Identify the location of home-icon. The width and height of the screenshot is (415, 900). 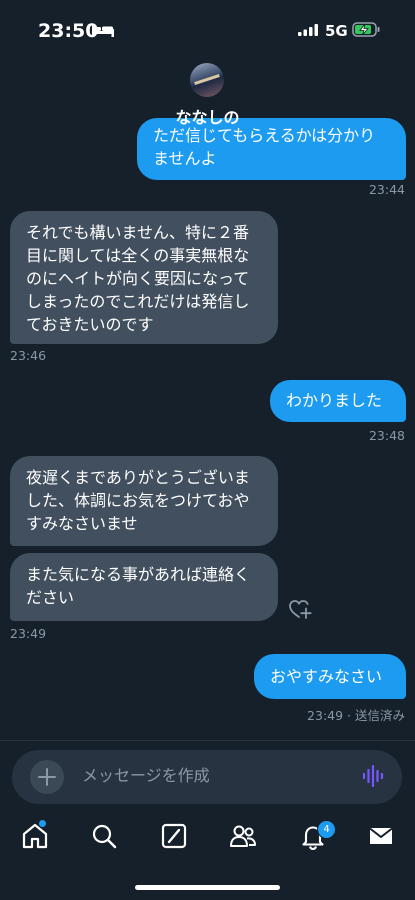
(35, 836).